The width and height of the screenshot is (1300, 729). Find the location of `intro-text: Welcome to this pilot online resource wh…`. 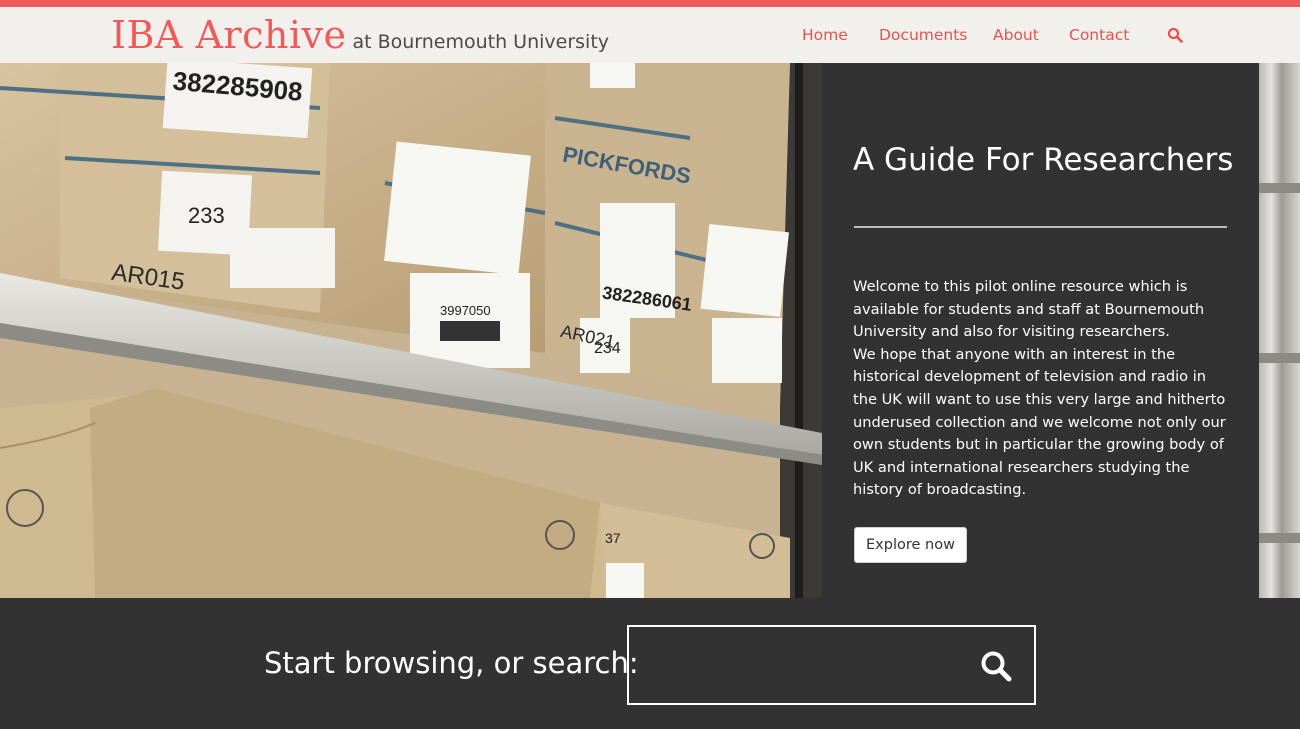

intro-text: Welcome to this pilot online resource wh… is located at coordinates (1039, 388).